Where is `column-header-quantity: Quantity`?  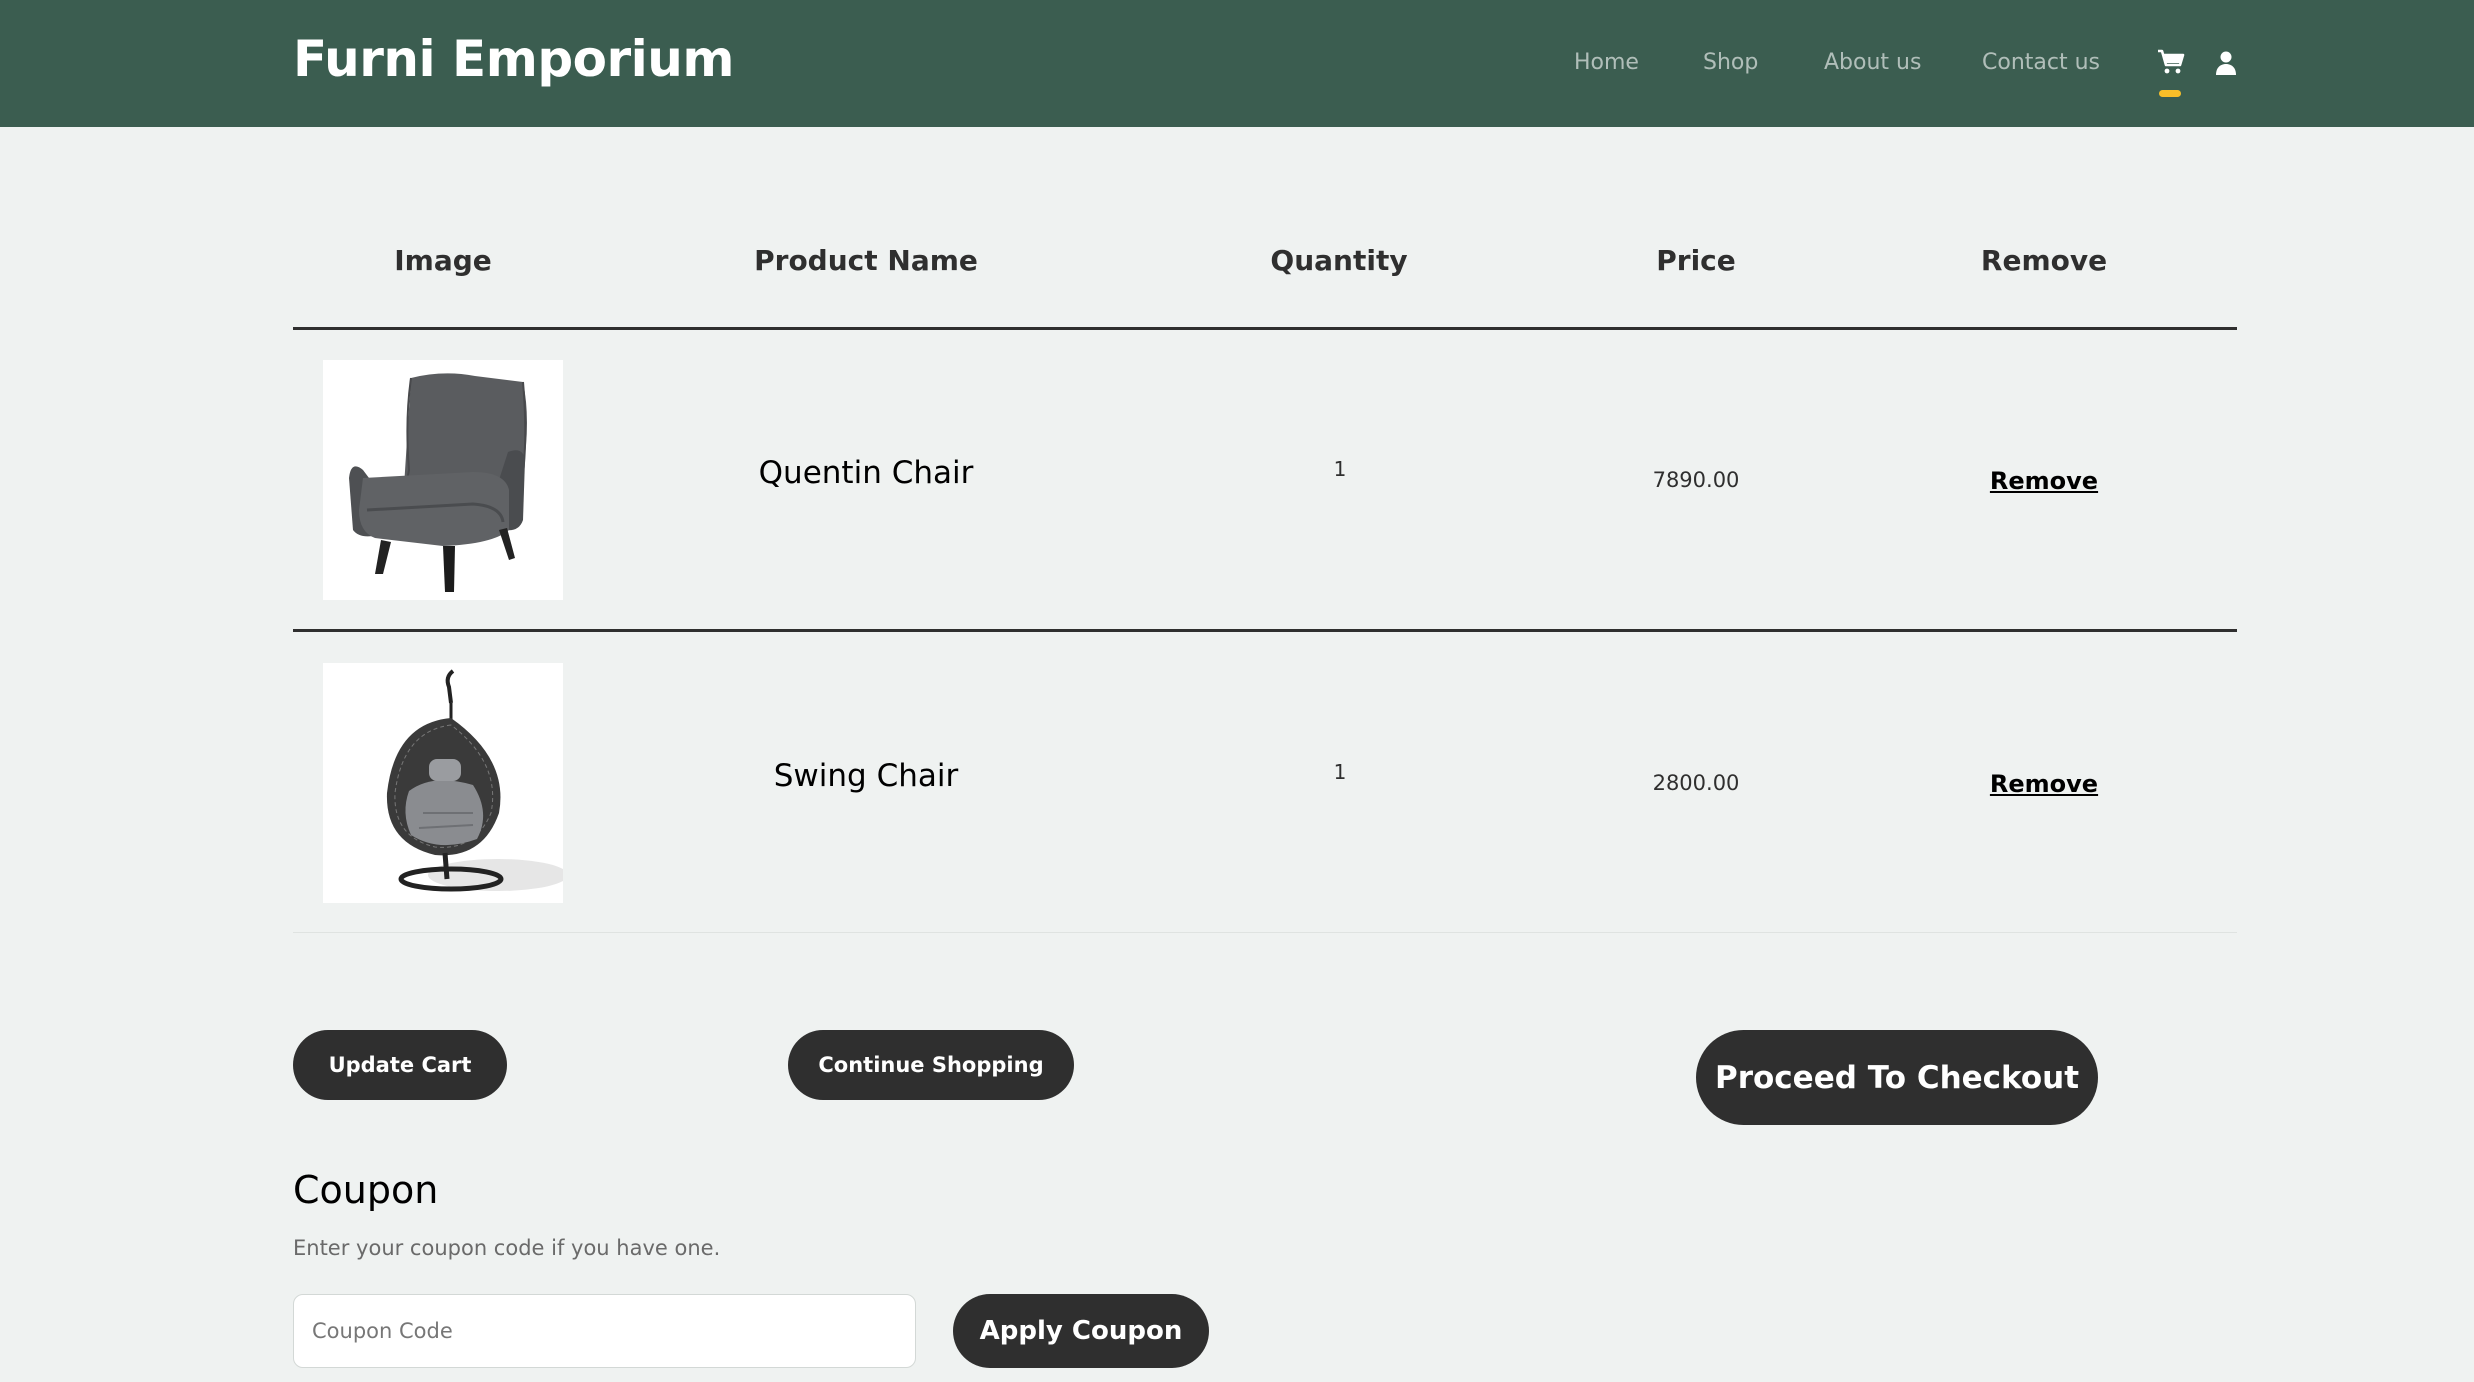 column-header-quantity: Quantity is located at coordinates (1339, 260).